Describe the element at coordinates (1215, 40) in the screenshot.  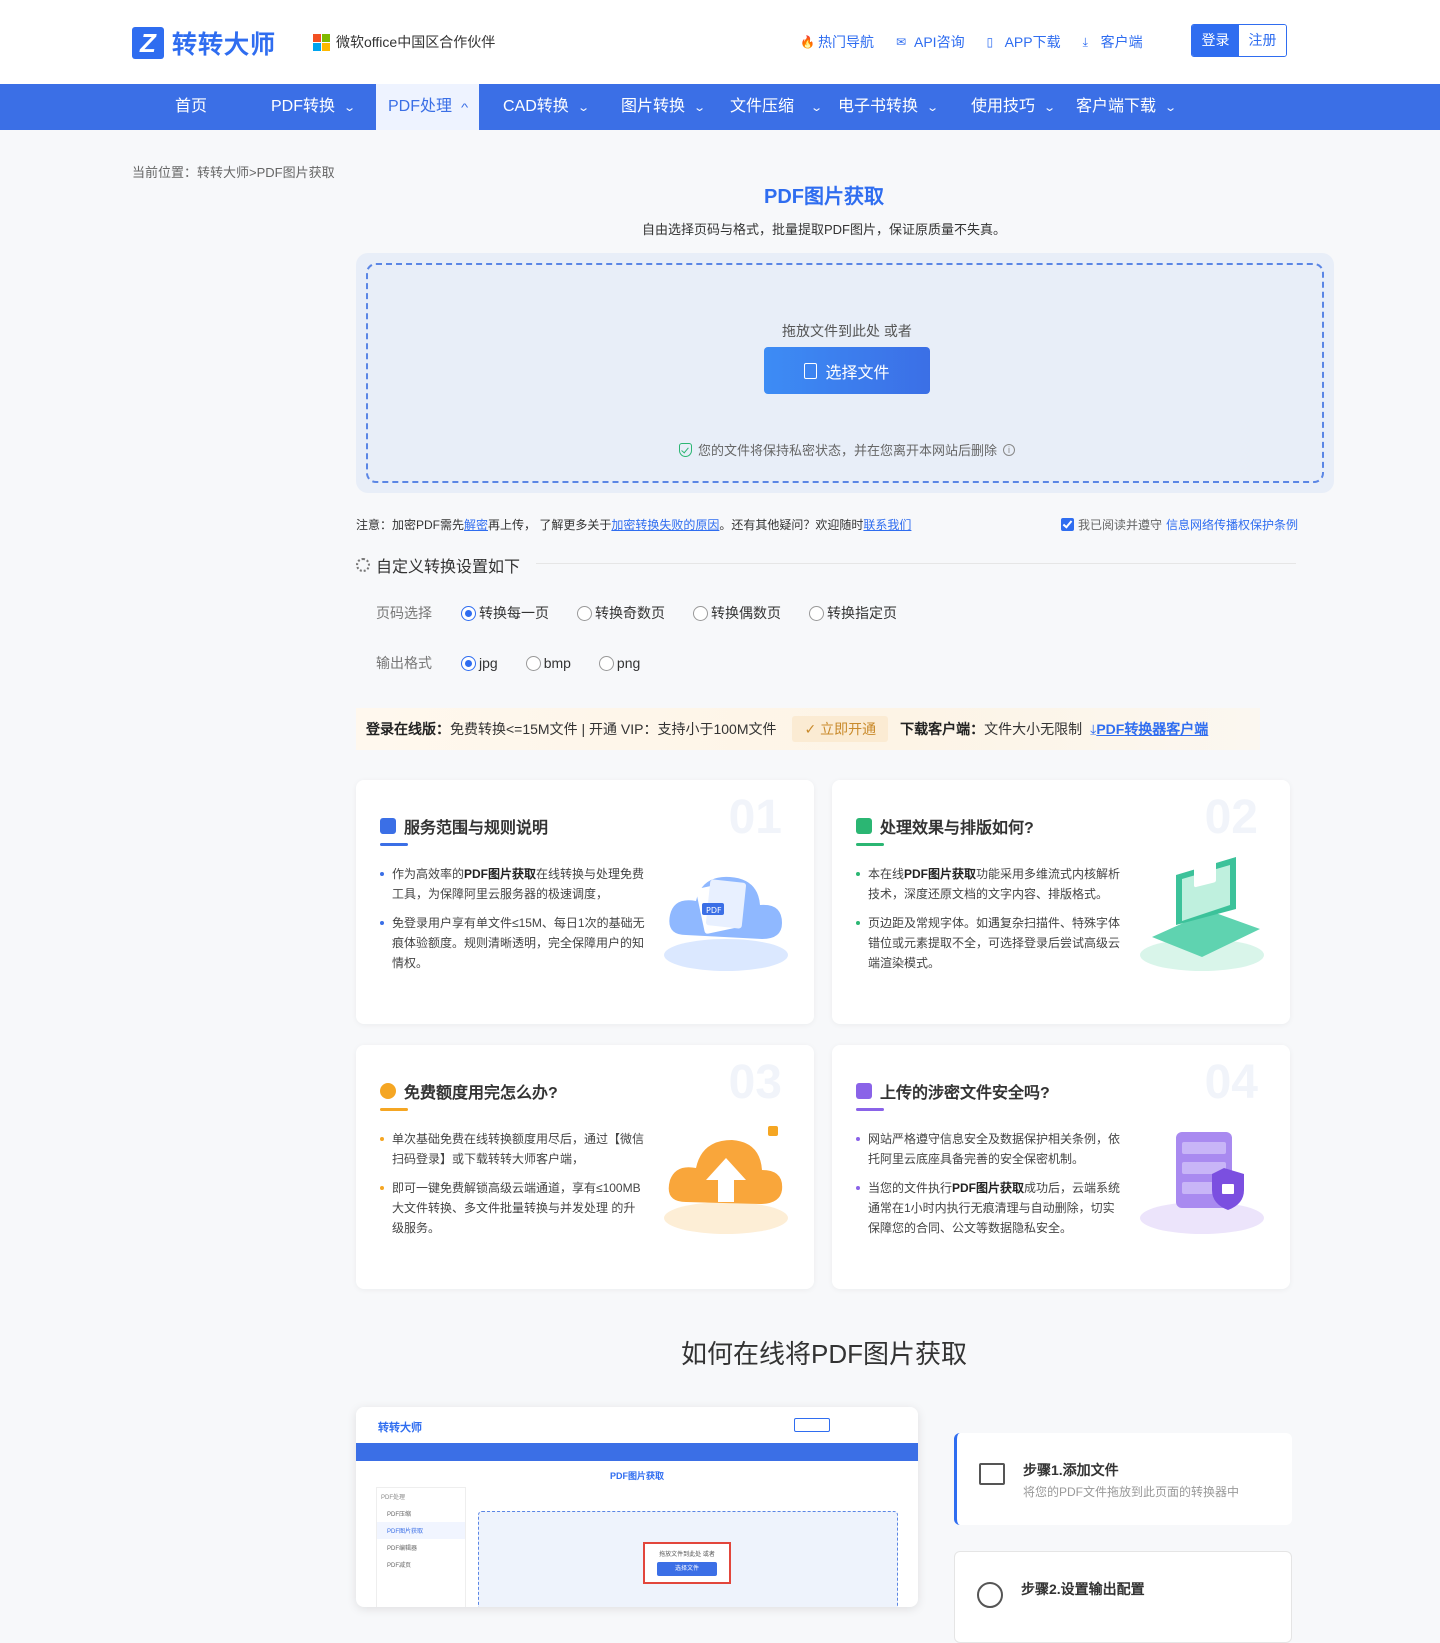
I see `login-button: 登录` at that location.